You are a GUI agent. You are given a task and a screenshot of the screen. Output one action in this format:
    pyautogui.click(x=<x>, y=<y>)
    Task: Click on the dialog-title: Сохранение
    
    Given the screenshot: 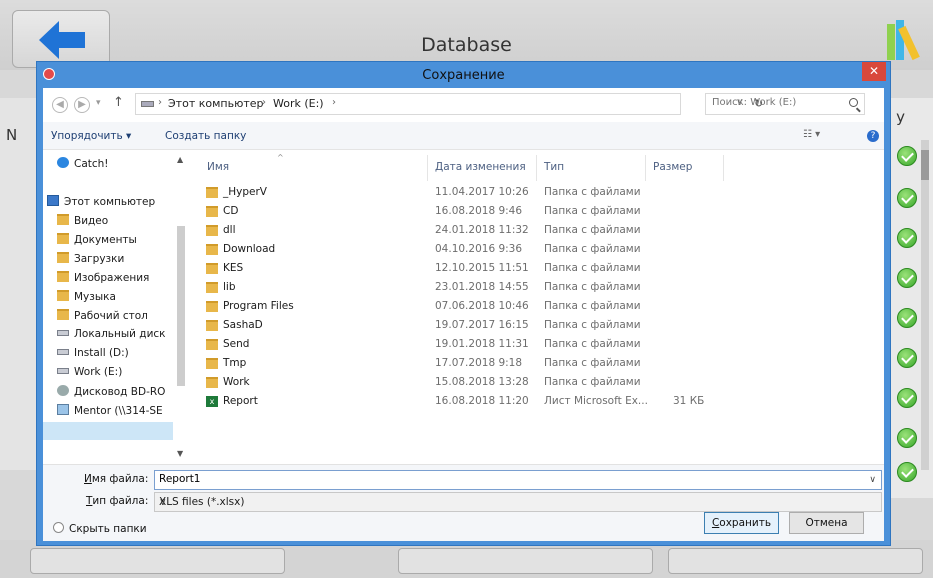 What is the action you would take?
    pyautogui.click(x=463, y=75)
    